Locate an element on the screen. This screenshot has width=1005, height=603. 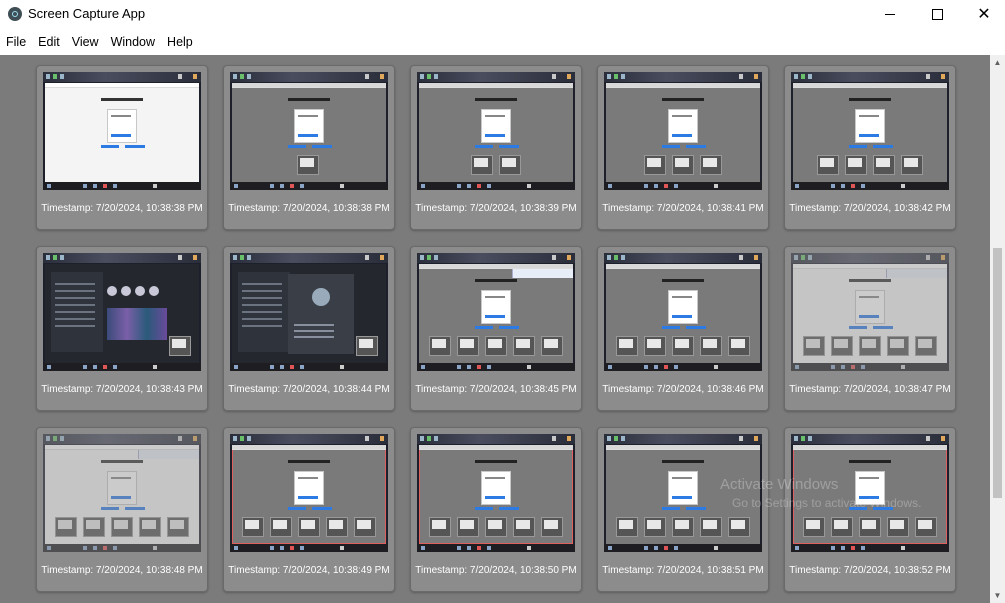
watermark-title: Activate Windows is located at coordinates (779, 484).